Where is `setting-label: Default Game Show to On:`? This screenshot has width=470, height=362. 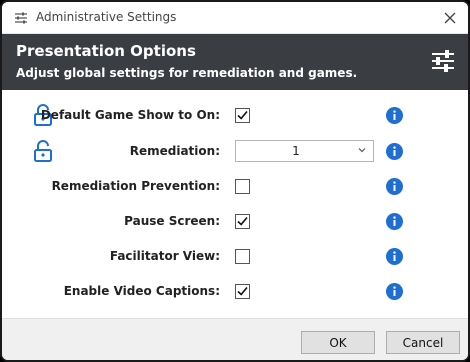 setting-label: Default Game Show to On: is located at coordinates (130, 115).